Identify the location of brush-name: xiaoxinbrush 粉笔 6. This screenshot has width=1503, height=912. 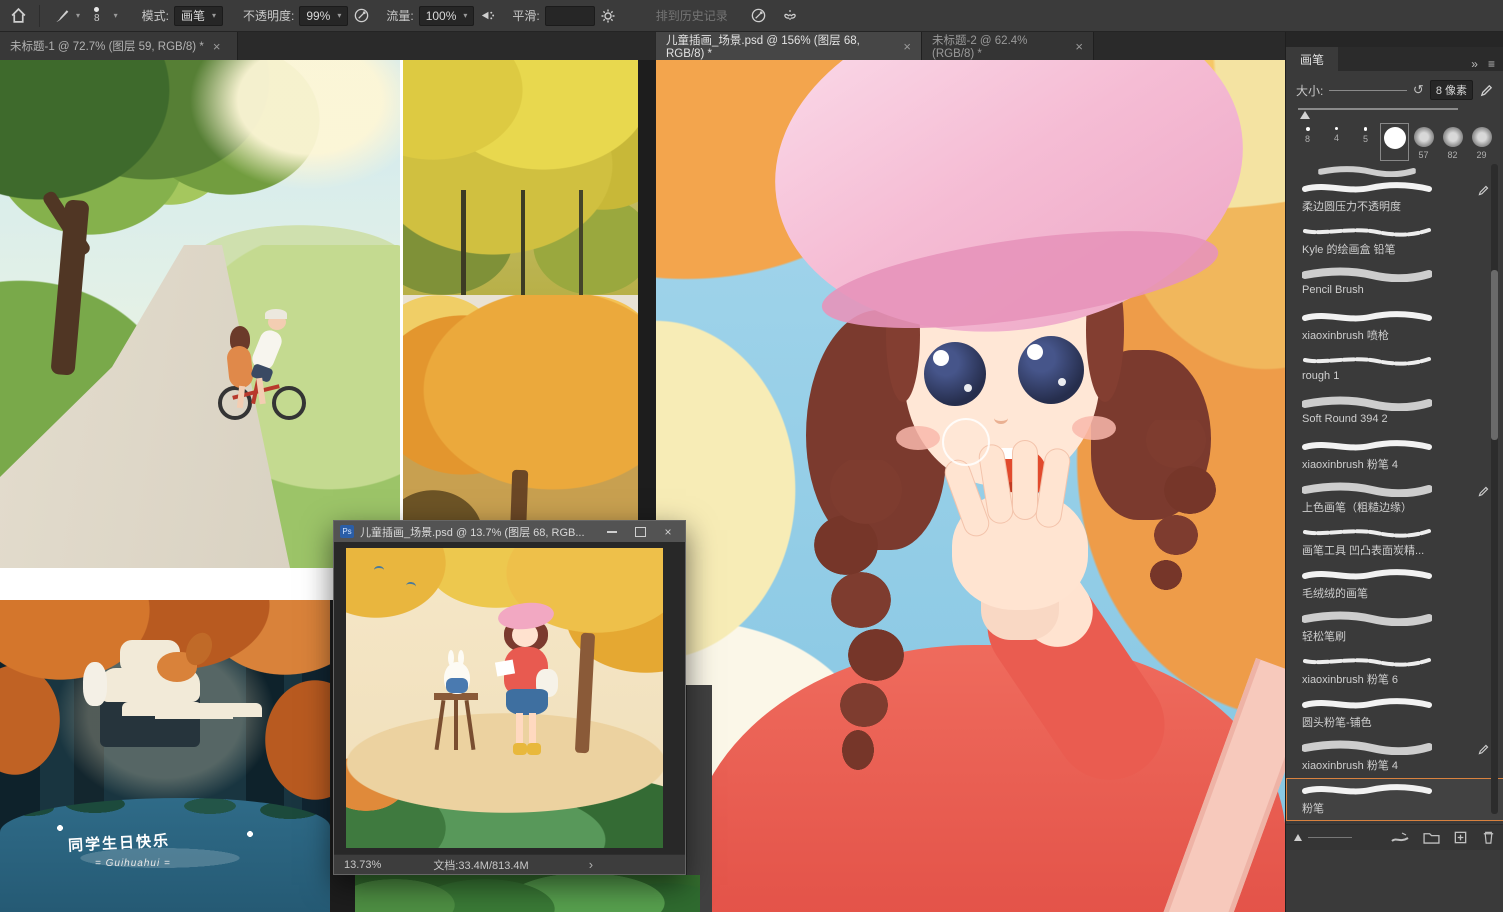
(1350, 680).